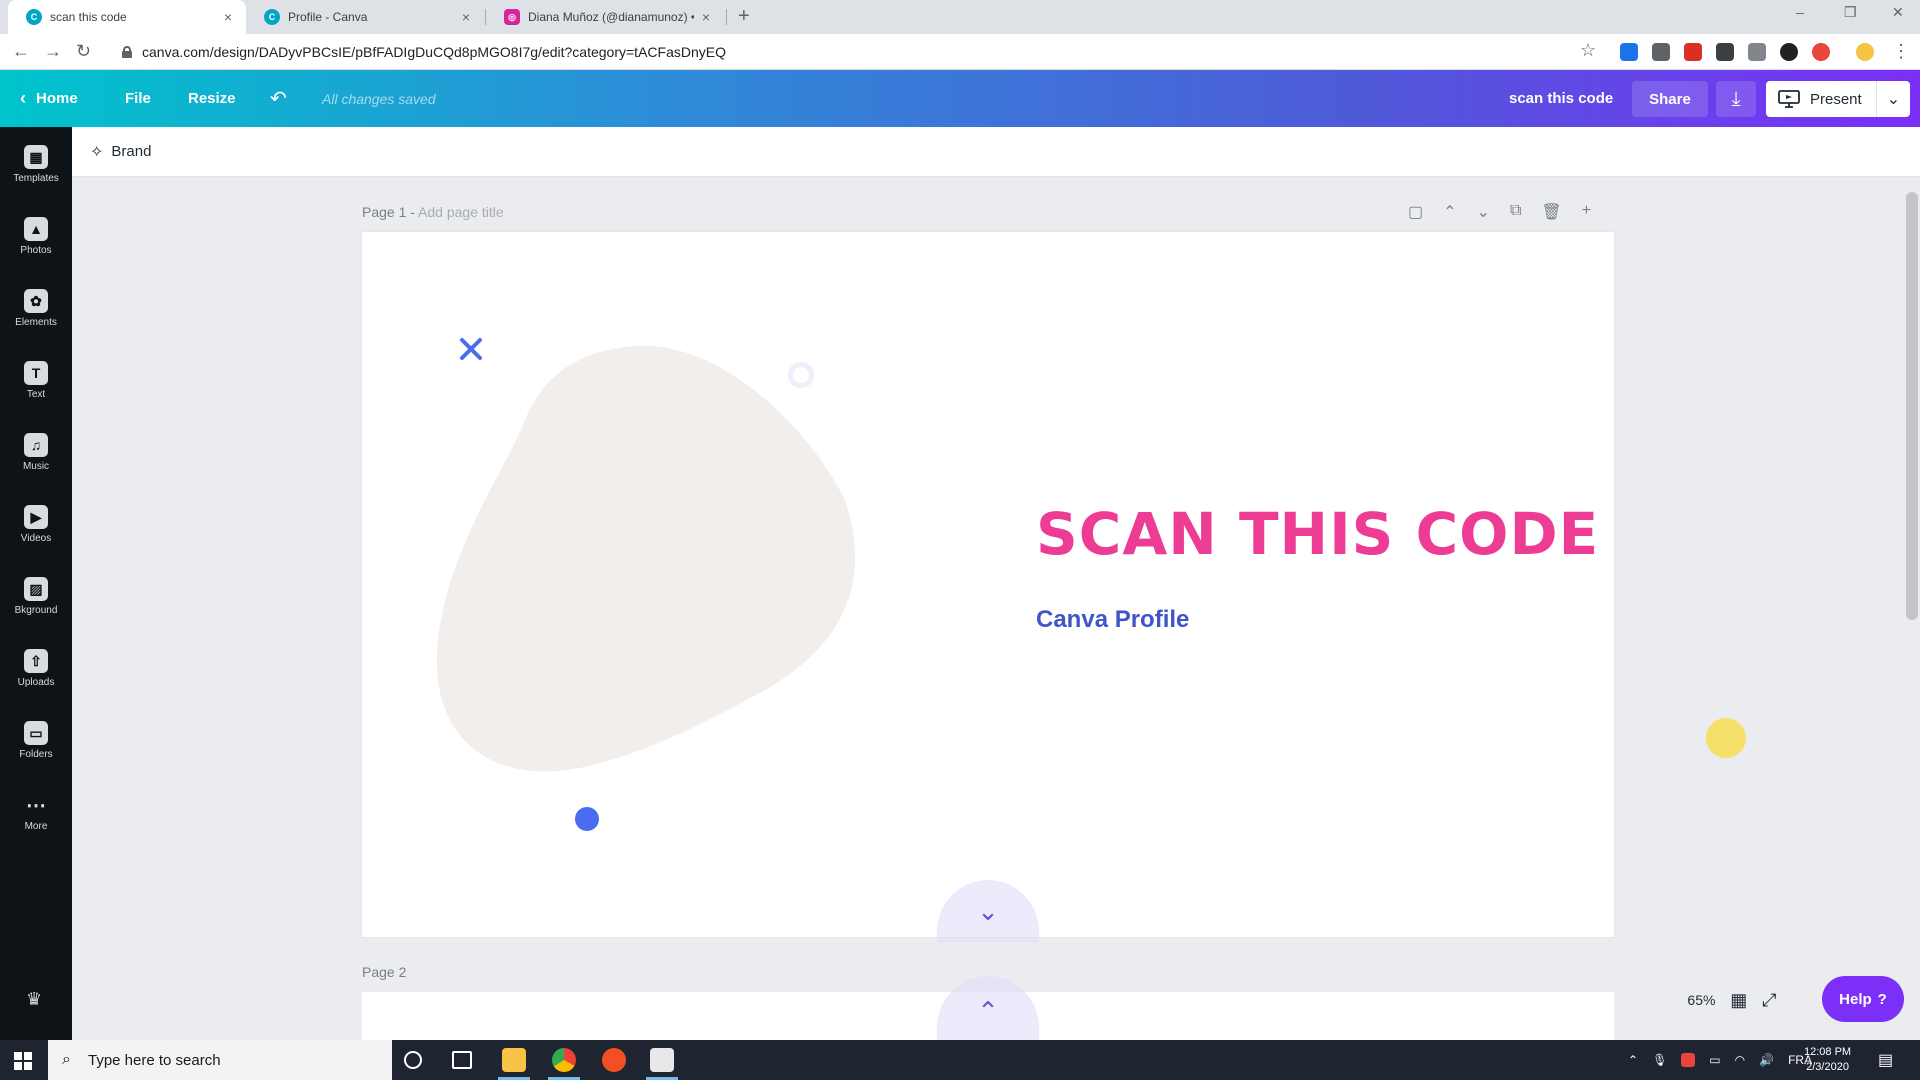  Describe the element at coordinates (49, 98) in the screenshot. I see `home-button: ‹ Home` at that location.